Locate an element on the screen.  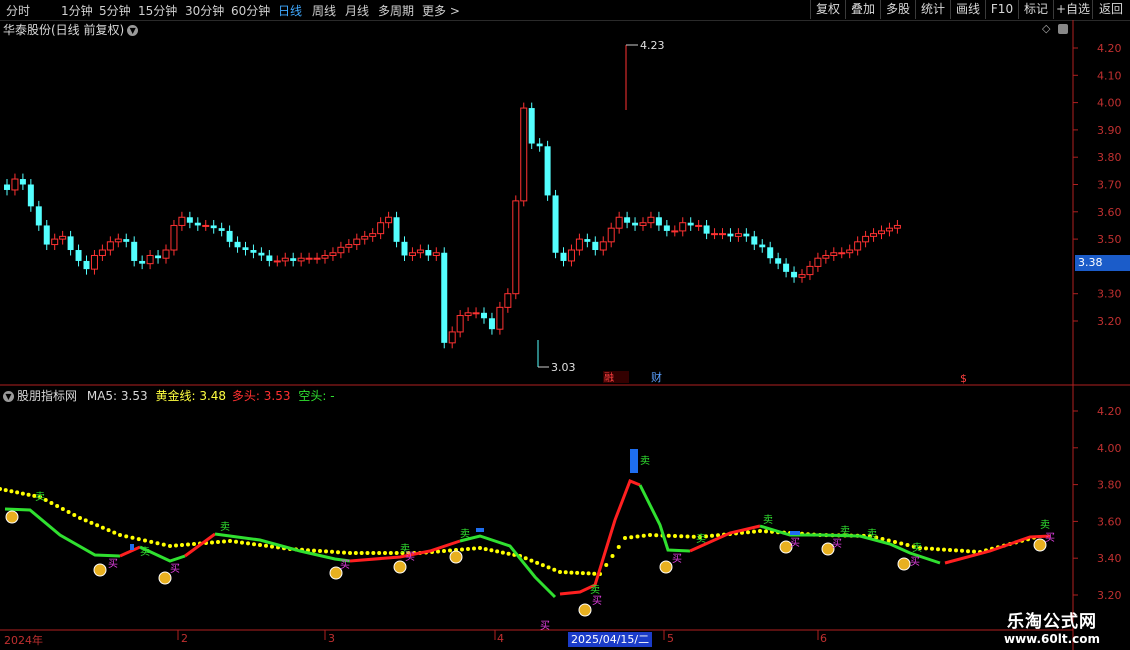
period-5min: 5分钟 is located at coordinates (115, 10).